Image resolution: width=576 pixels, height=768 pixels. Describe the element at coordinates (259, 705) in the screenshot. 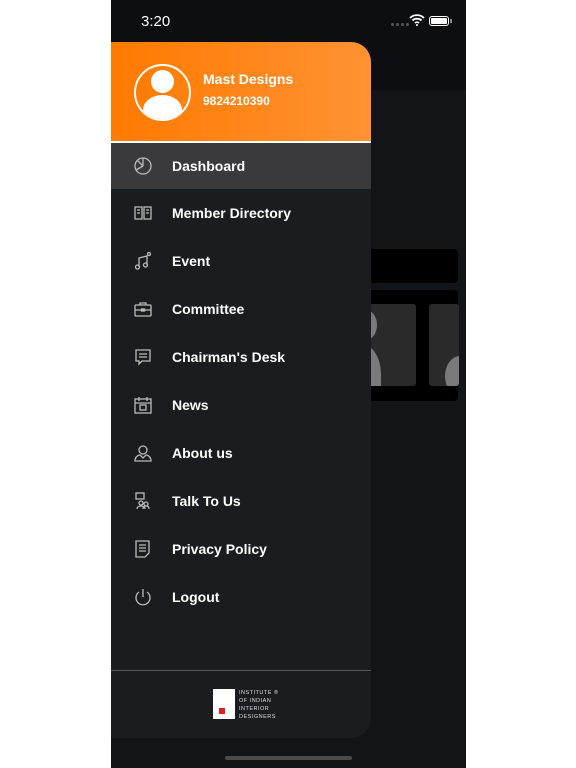

I see `logo-text: INSTITUTE ® OF INDIAN INTERIOR DESIGNERS` at that location.